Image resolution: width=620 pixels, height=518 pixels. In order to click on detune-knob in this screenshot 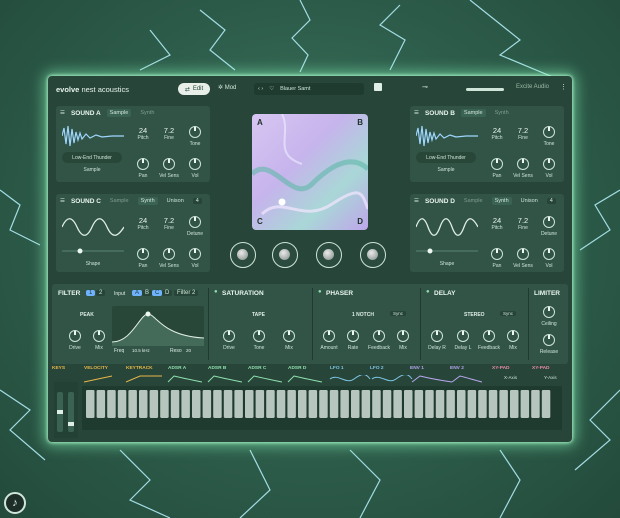, I will do `click(195, 222)`.